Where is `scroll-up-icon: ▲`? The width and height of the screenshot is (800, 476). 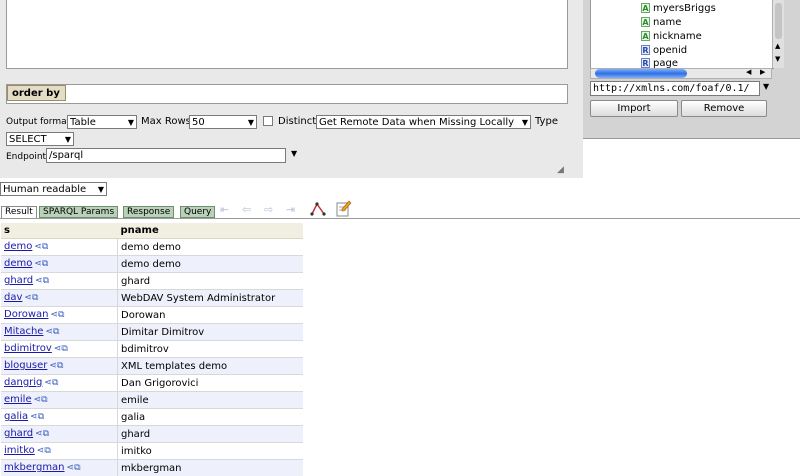 scroll-up-icon: ▲ is located at coordinates (777, 46).